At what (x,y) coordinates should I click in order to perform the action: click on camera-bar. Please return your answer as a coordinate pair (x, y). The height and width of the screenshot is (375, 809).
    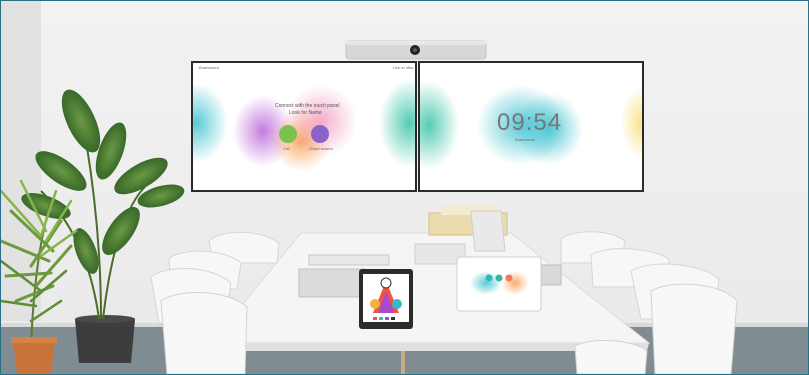
    Looking at the image, I should click on (416, 50).